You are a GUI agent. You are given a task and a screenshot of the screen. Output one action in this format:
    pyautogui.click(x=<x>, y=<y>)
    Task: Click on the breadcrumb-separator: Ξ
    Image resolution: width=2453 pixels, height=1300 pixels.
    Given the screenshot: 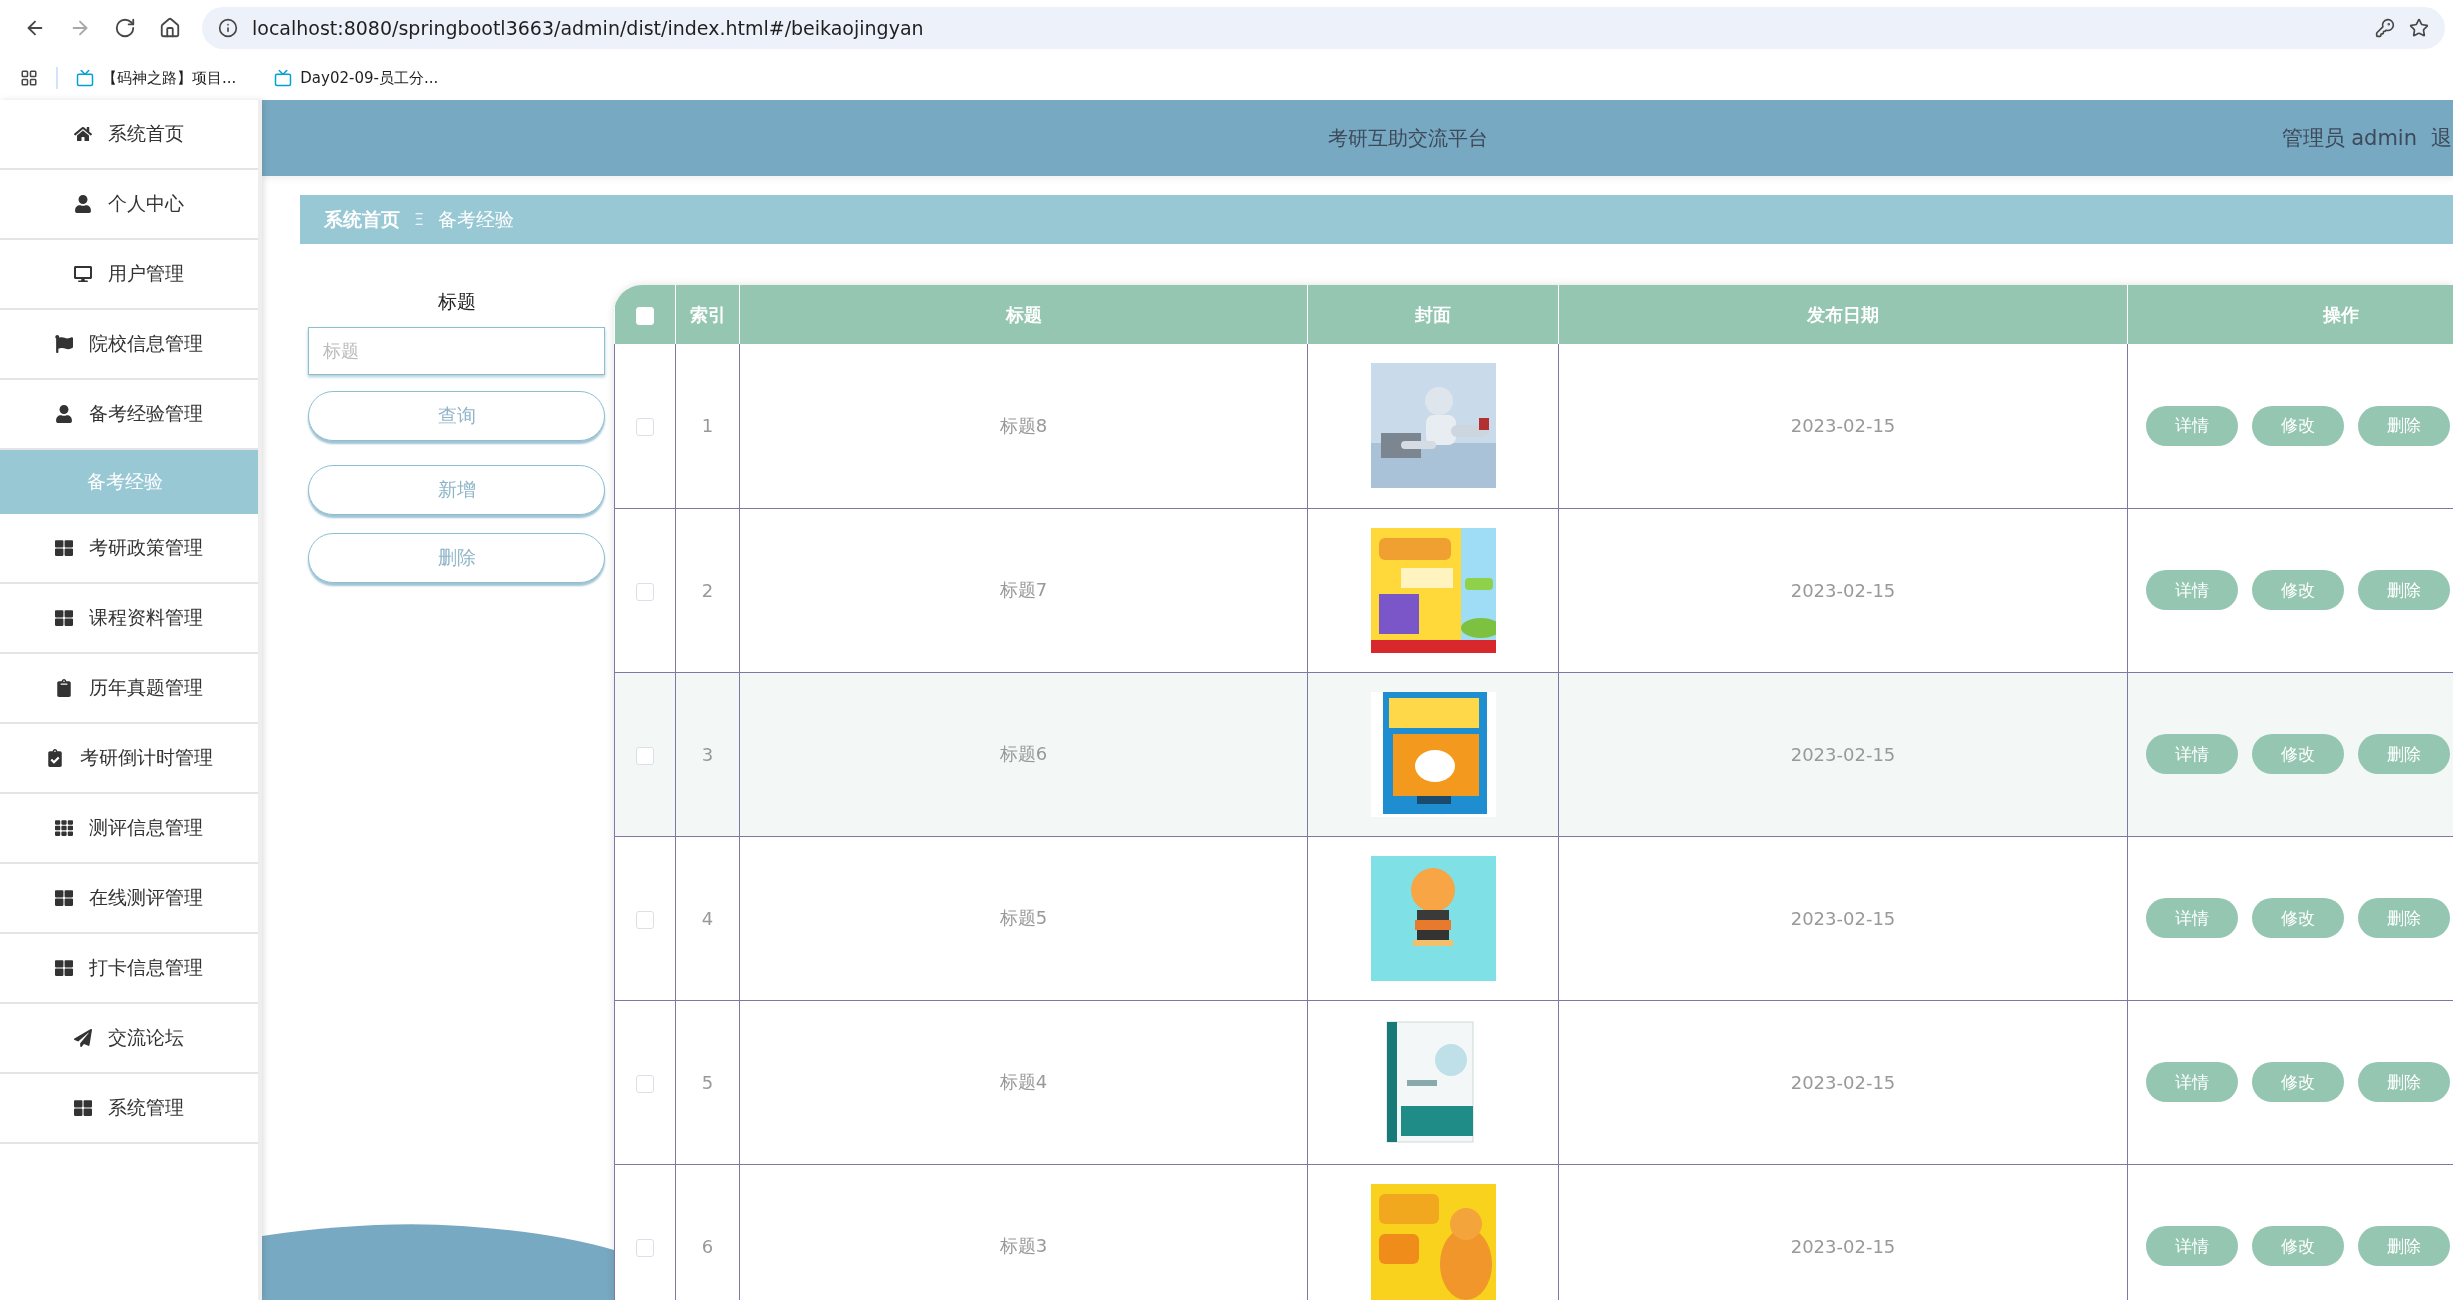 What is the action you would take?
    pyautogui.click(x=419, y=219)
    